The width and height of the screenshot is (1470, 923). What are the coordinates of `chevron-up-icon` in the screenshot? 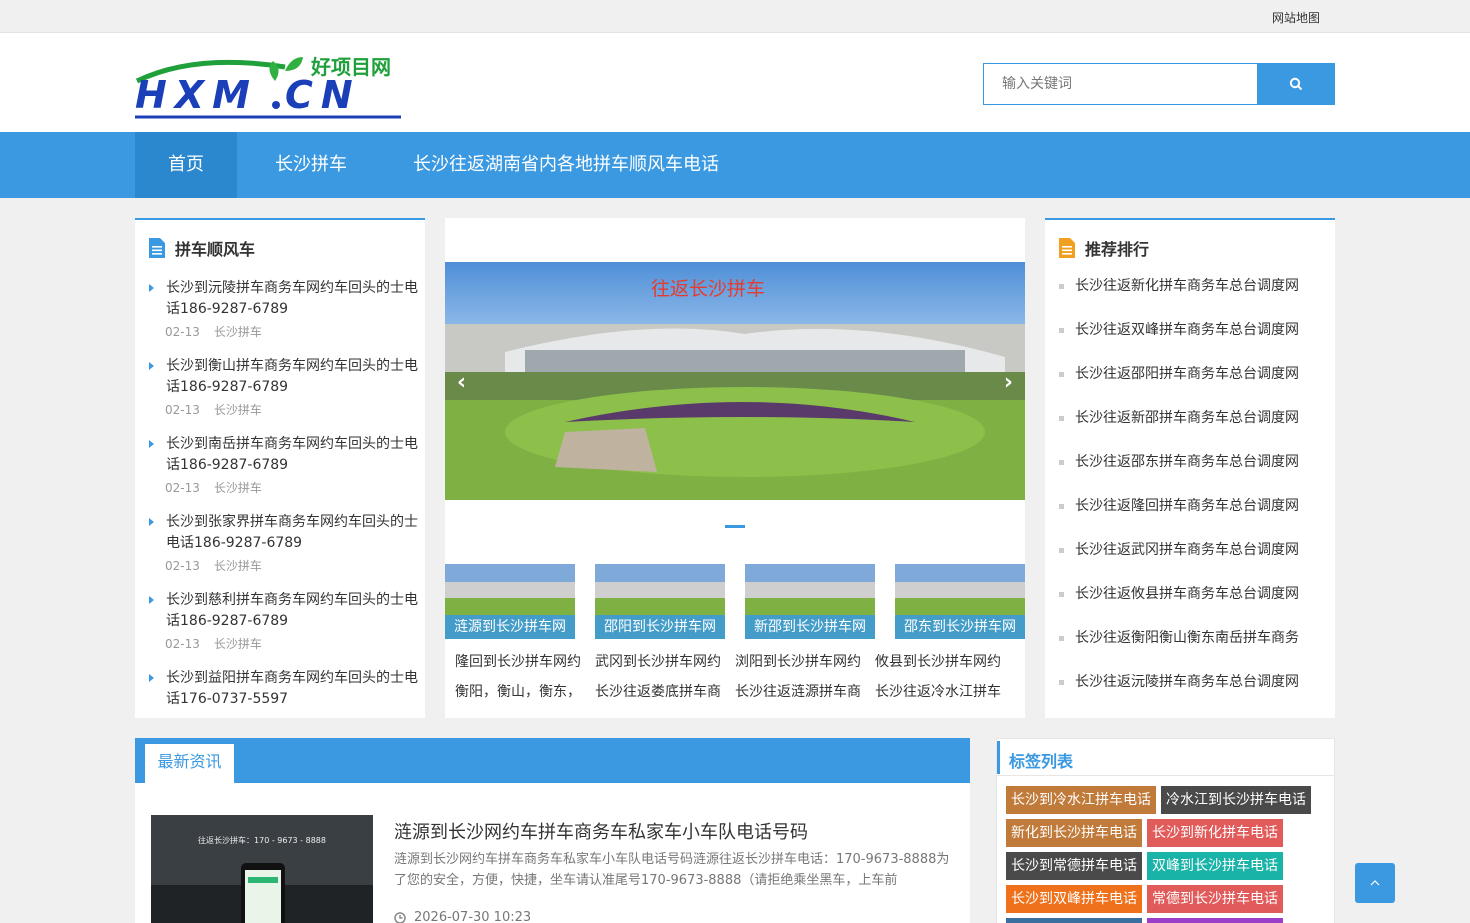 It's located at (1375, 883).